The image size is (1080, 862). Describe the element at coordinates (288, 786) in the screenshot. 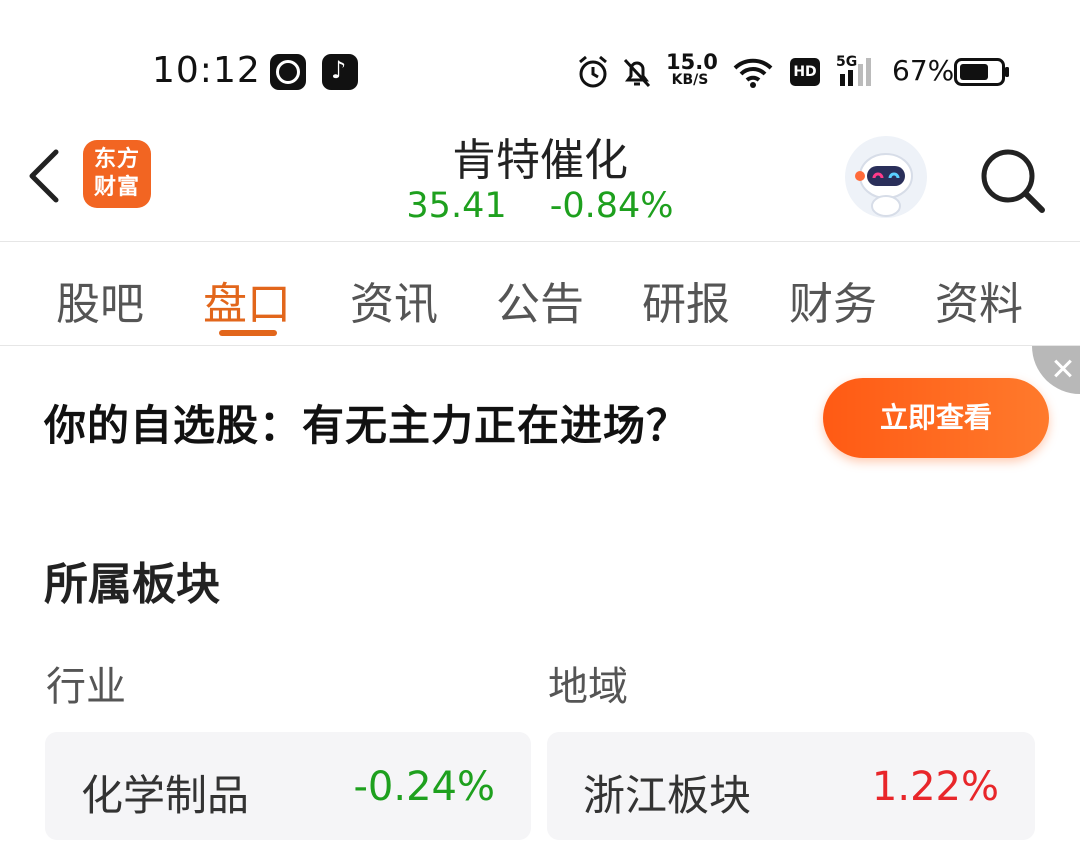

I see `industry-sector-card: 化学制品 -0.24%` at that location.